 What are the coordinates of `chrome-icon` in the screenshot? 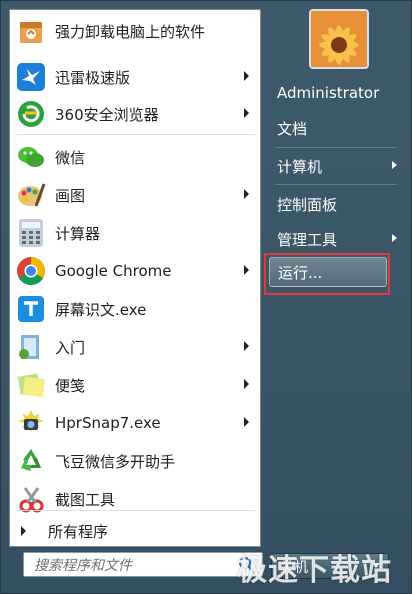 It's located at (31, 271).